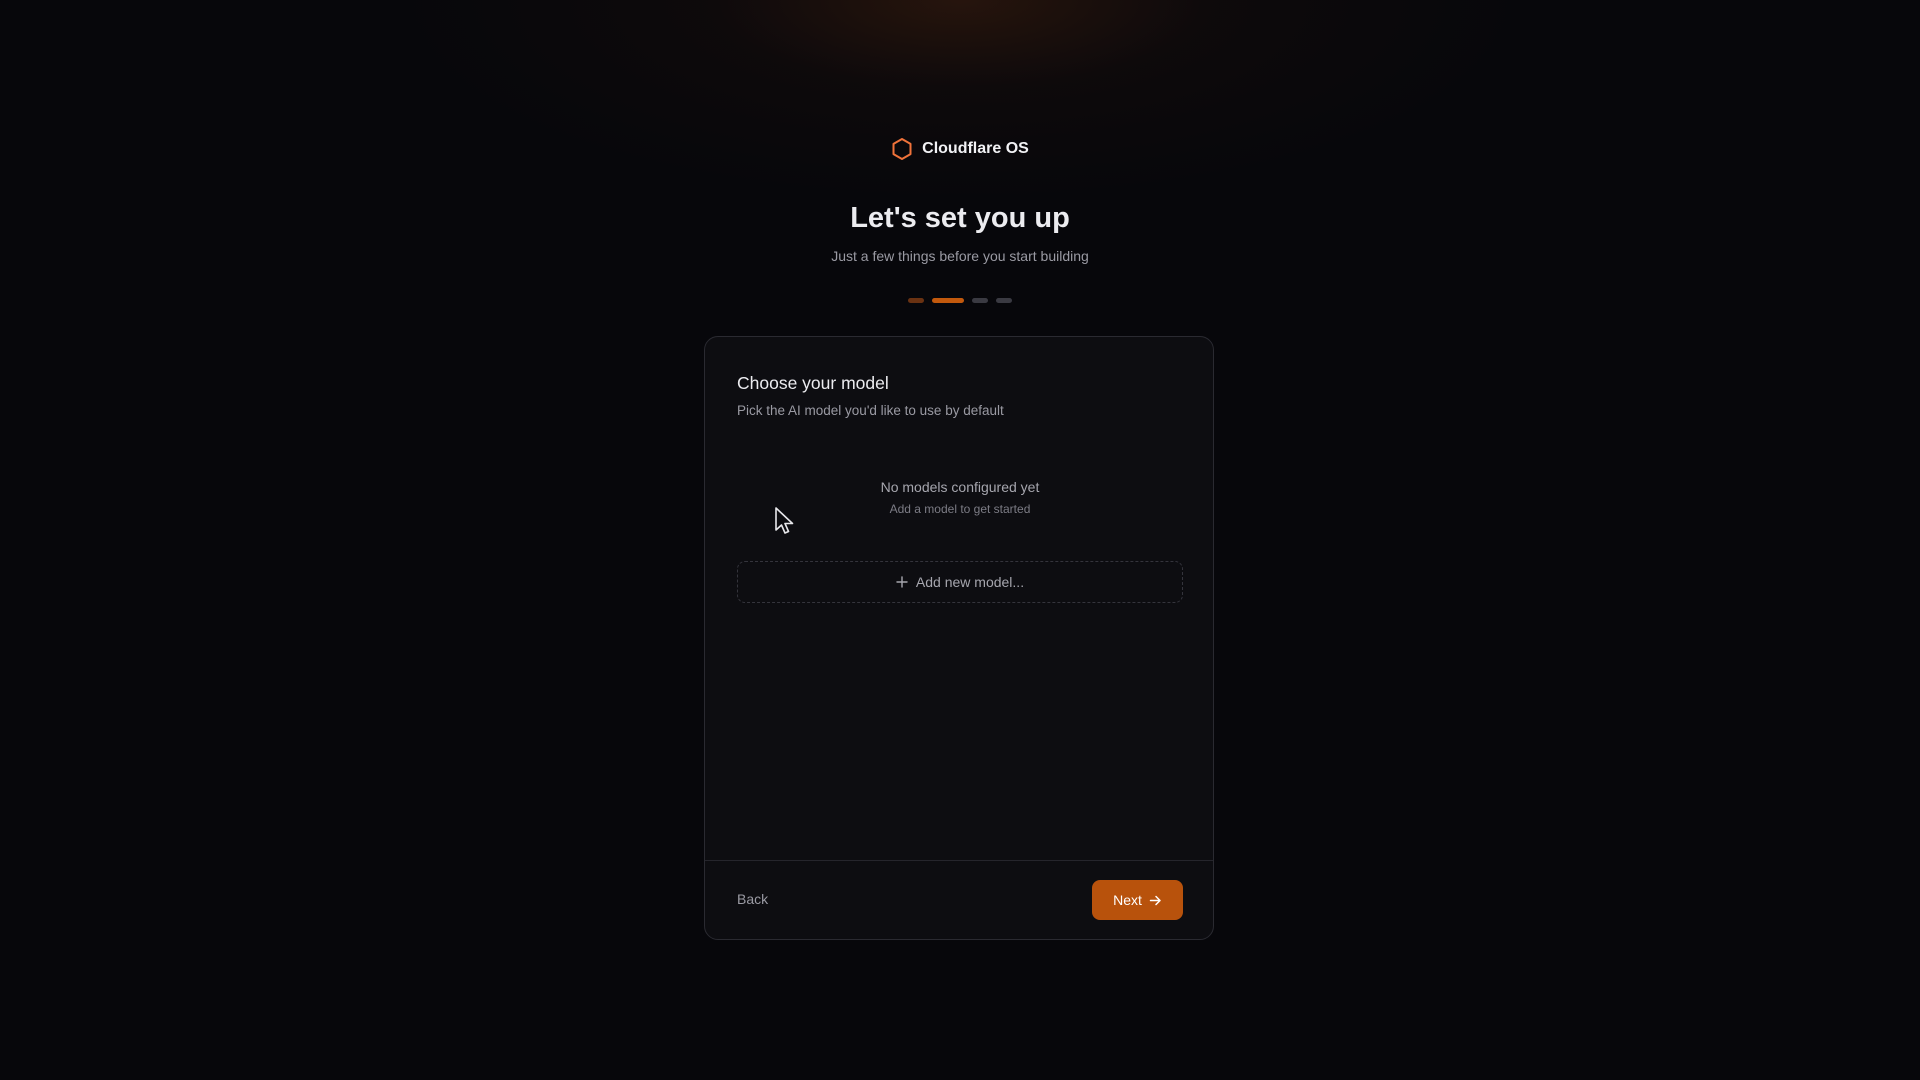 Image resolution: width=1920 pixels, height=1080 pixels. I want to click on step-indicator, so click(960, 300).